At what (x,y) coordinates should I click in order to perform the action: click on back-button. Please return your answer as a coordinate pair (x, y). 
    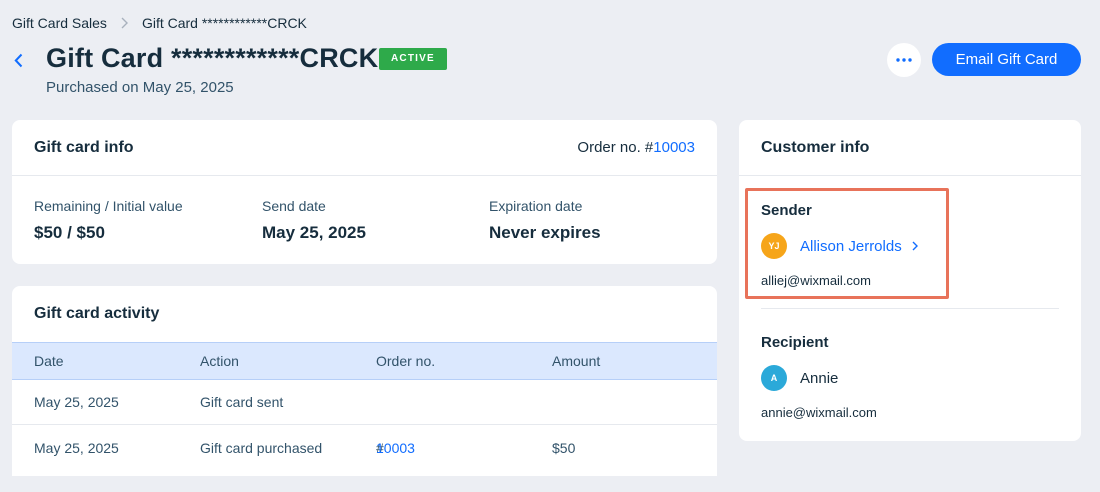
    Looking at the image, I should click on (18, 60).